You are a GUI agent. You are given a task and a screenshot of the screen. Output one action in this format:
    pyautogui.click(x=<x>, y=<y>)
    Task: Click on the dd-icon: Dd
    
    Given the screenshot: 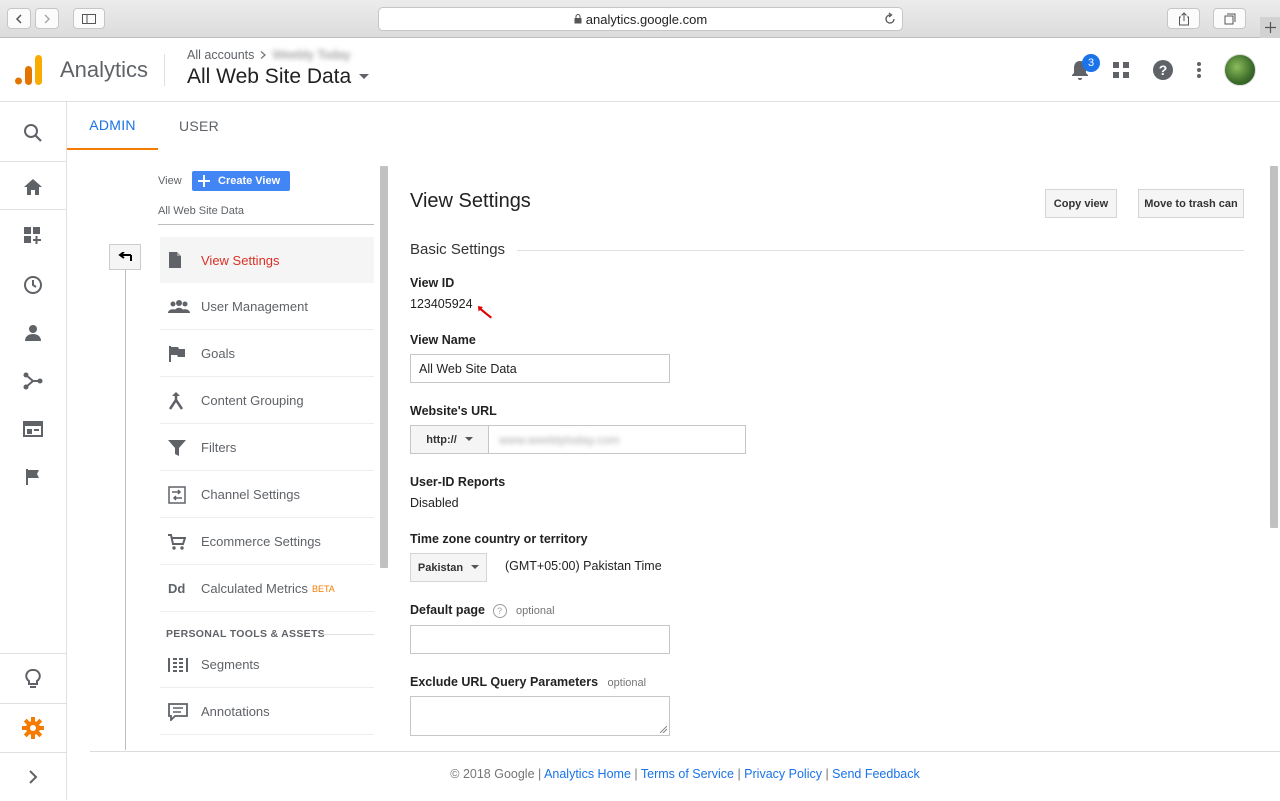 What is the action you would take?
    pyautogui.click(x=177, y=588)
    